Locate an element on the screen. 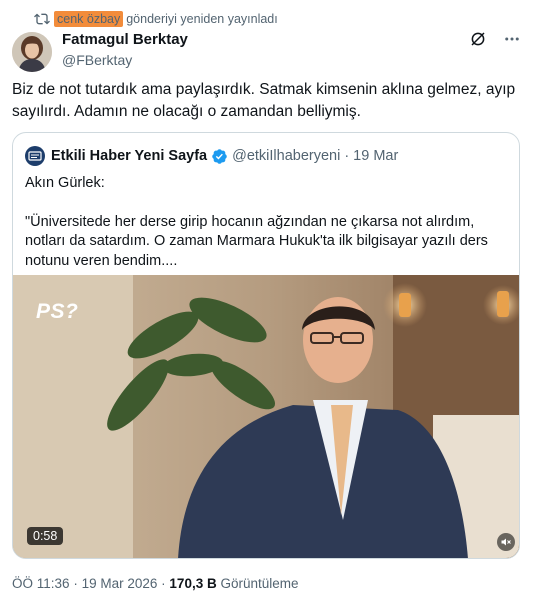  views-count: 170,3 B is located at coordinates (193, 583).